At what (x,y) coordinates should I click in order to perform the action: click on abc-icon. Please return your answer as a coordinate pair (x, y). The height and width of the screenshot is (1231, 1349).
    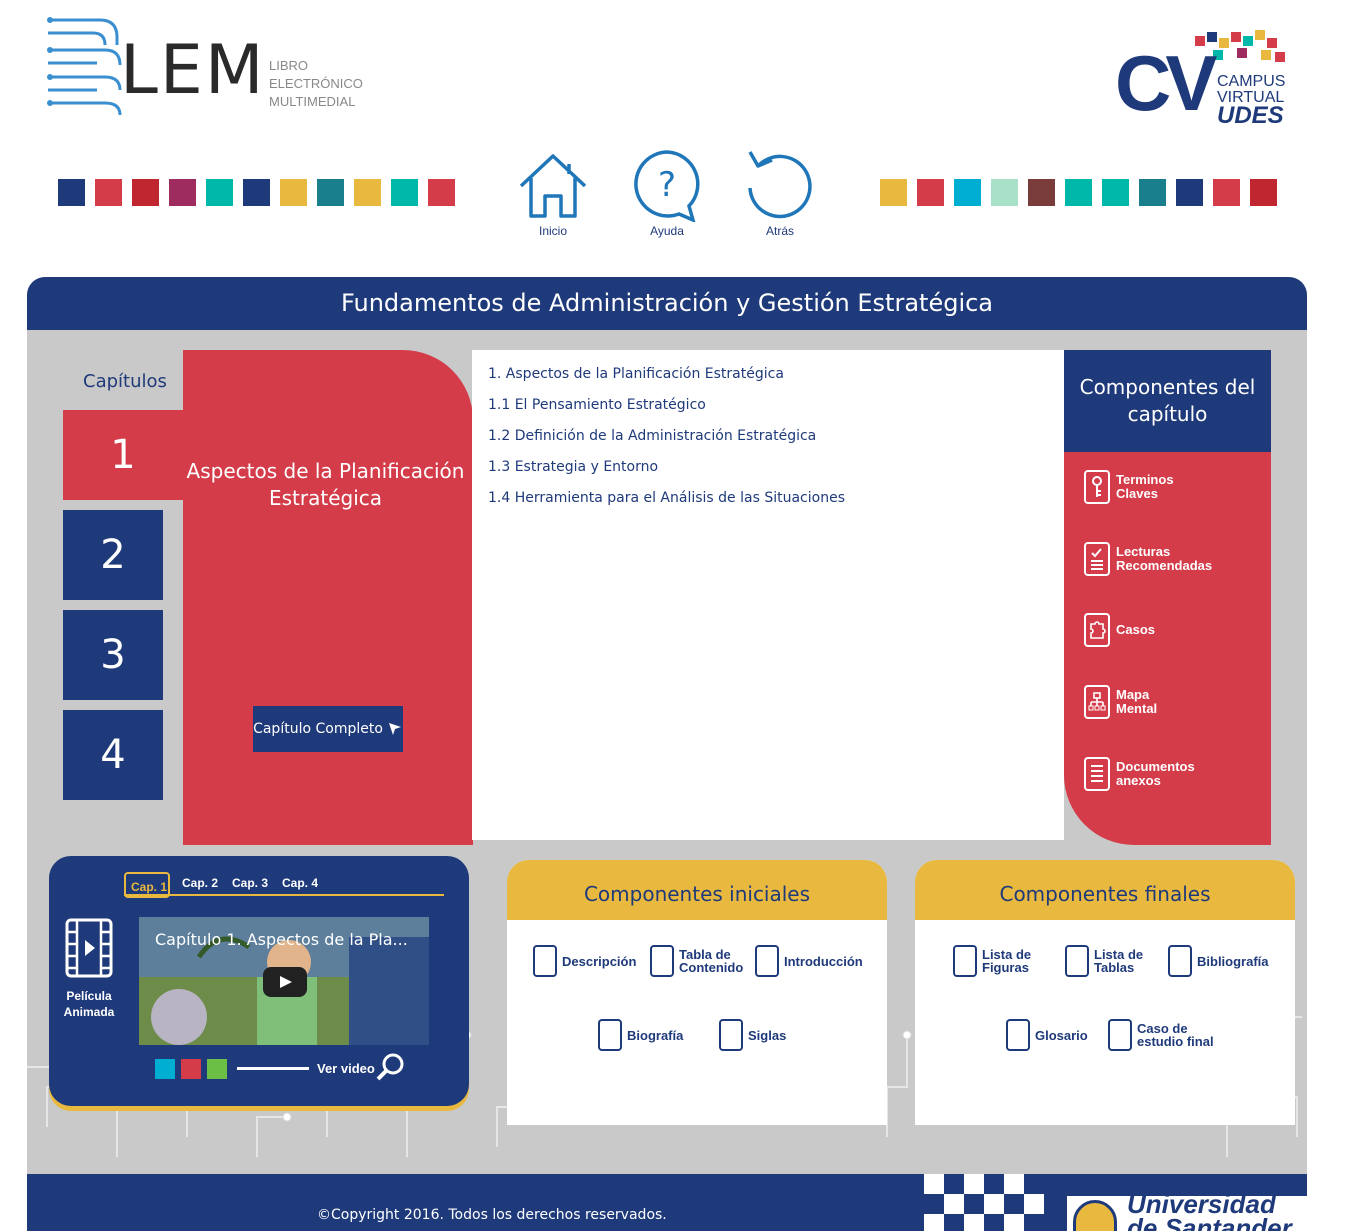
    Looking at the image, I should click on (1018, 1035).